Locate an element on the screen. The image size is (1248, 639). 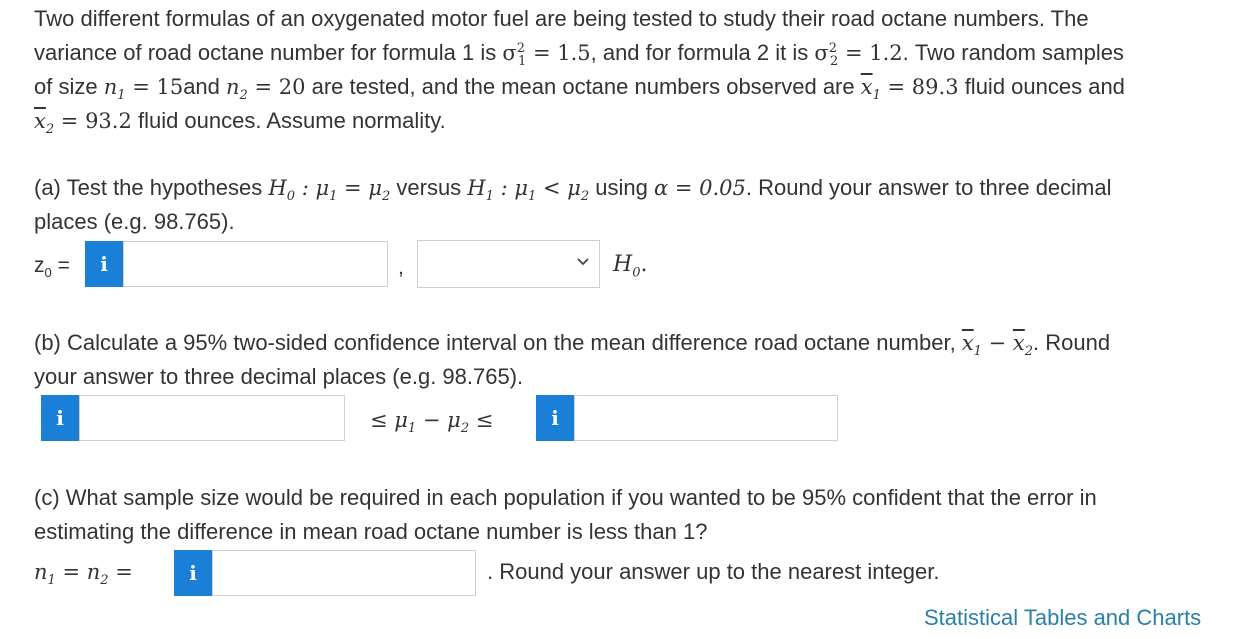
n-equals-label: n1 = n2 = is located at coordinates (83, 574).